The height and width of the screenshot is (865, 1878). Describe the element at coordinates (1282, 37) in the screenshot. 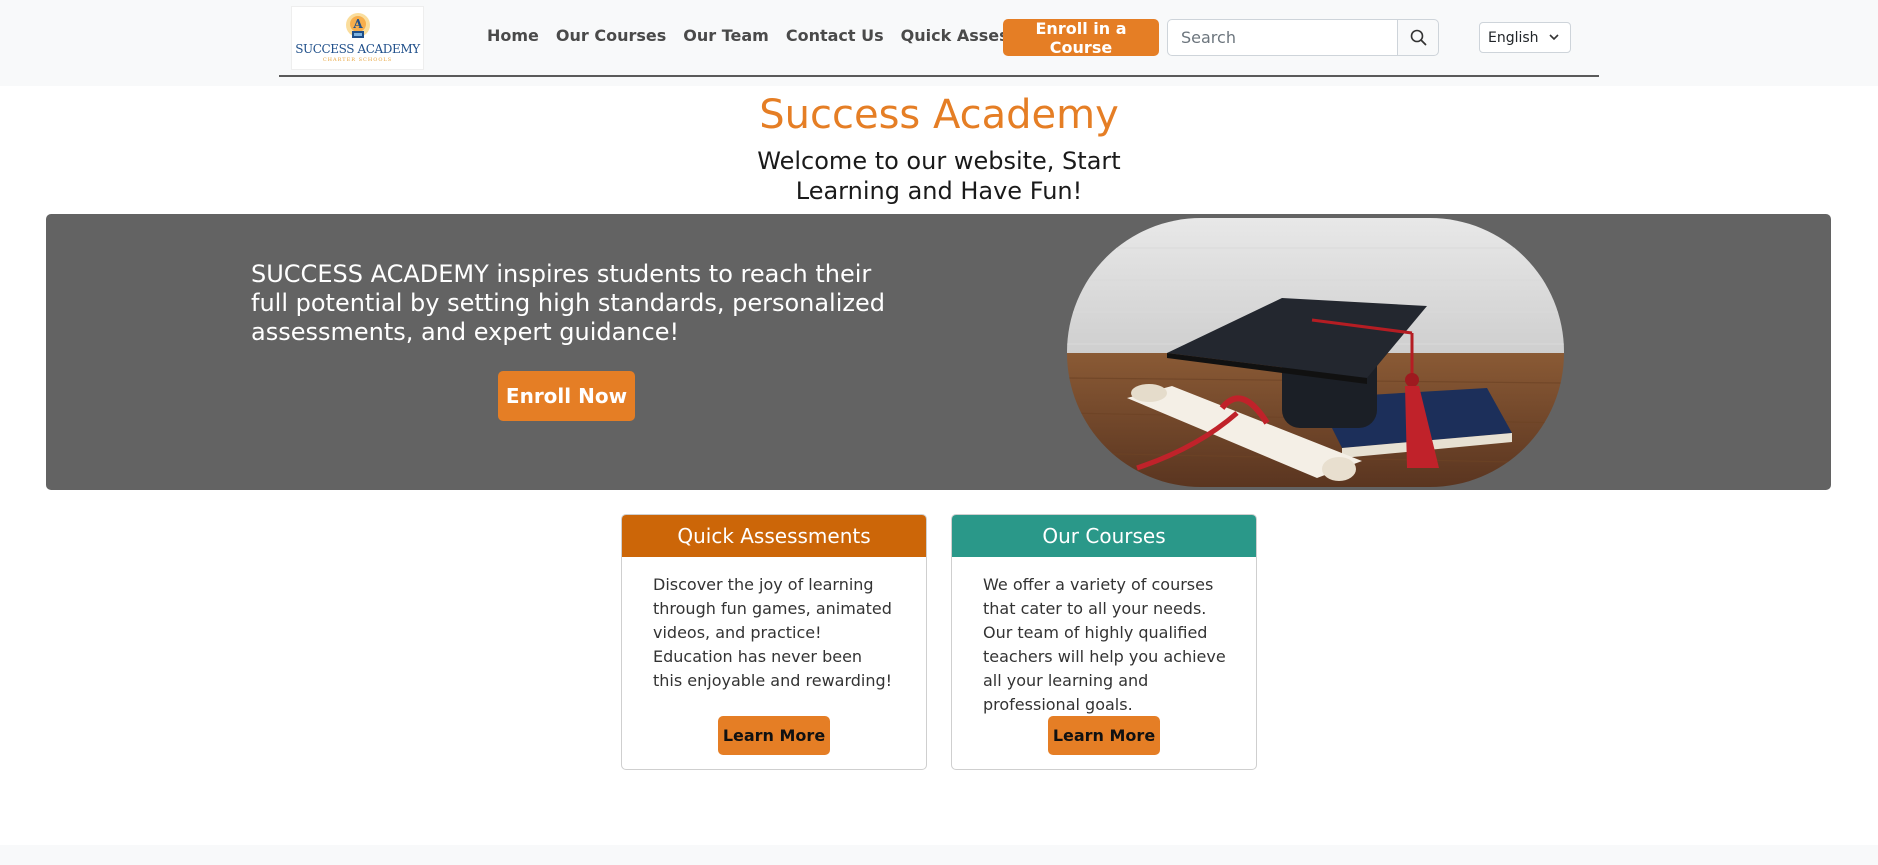

I see `search-input` at that location.